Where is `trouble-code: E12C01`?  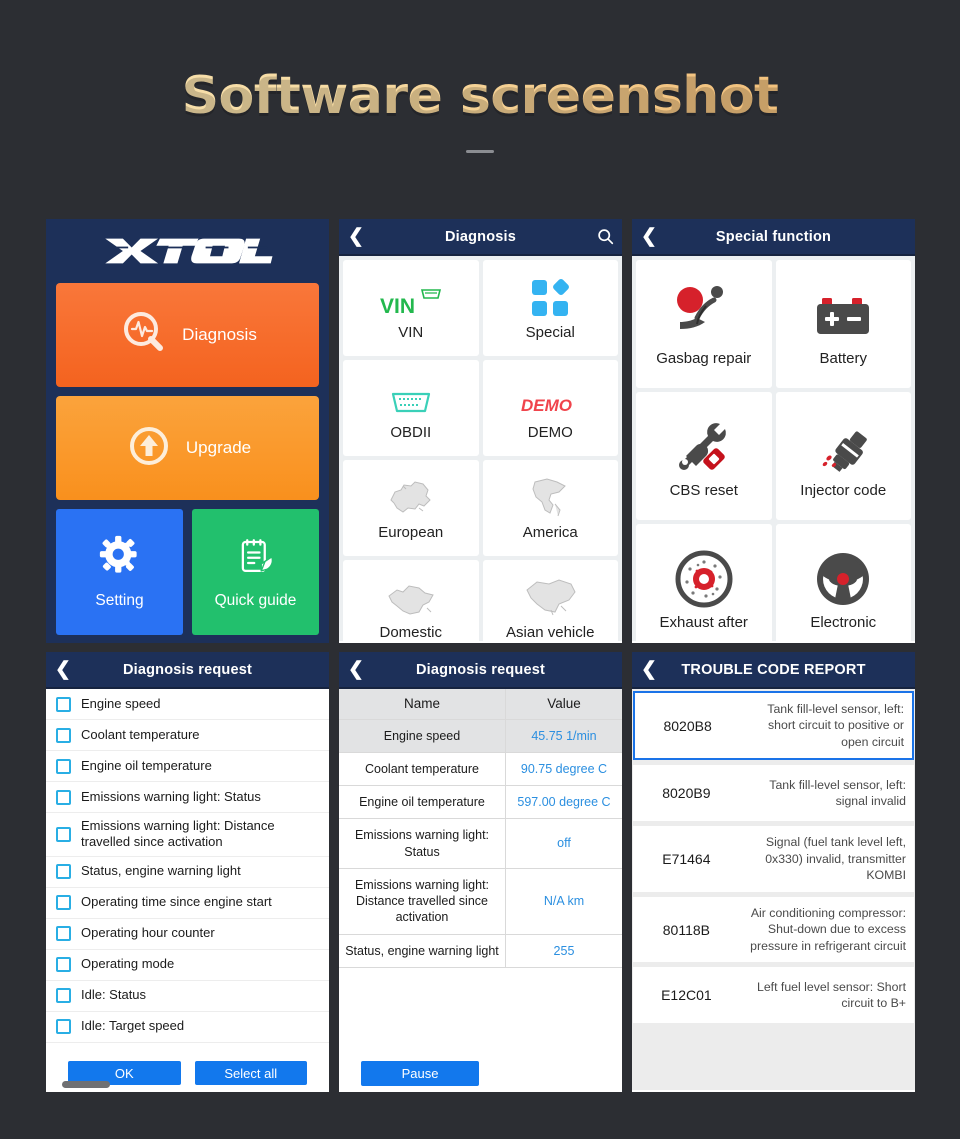
trouble-code: E12C01 is located at coordinates (686, 995).